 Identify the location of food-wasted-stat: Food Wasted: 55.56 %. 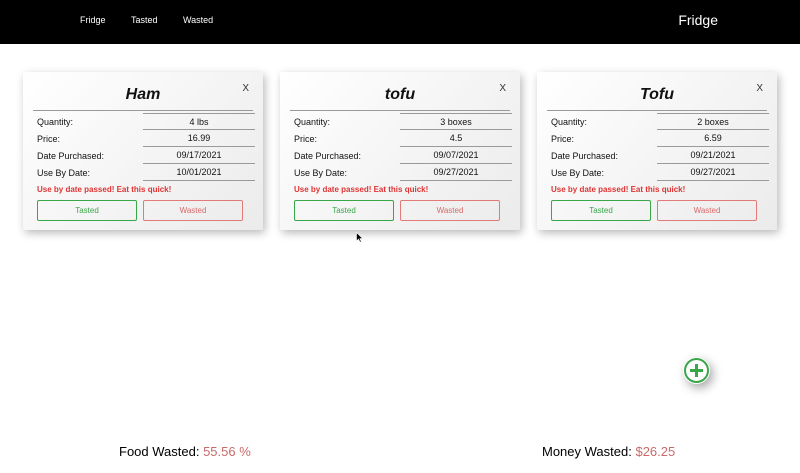
(185, 451).